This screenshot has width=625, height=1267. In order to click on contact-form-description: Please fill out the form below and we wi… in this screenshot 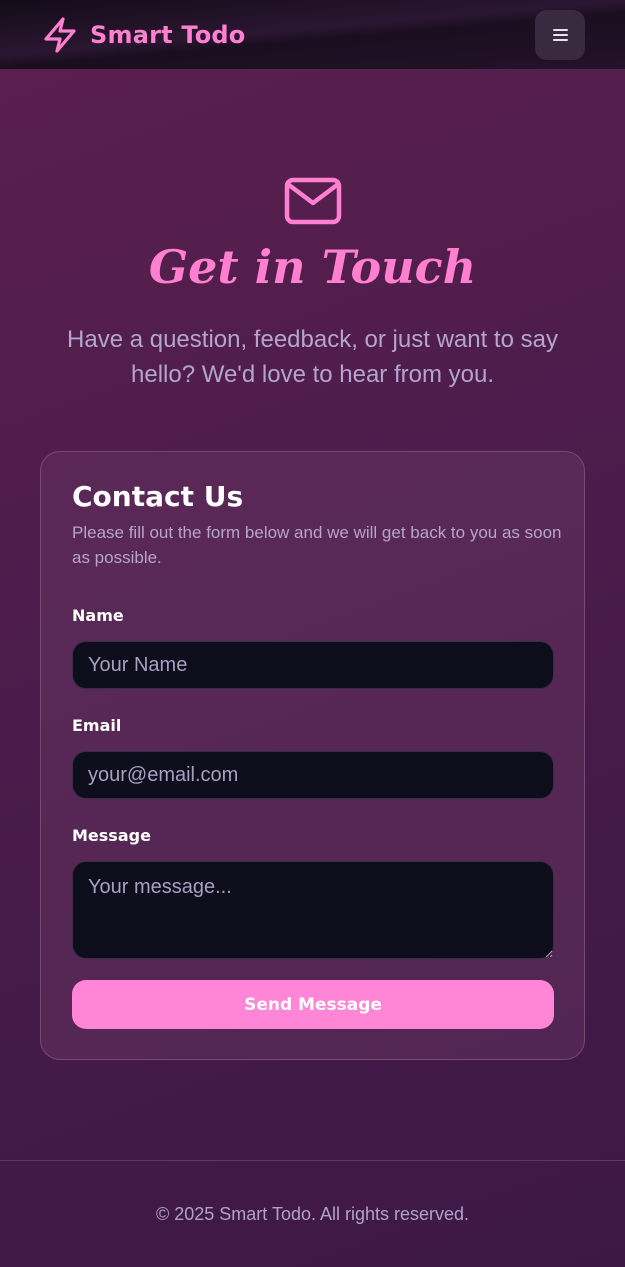, I will do `click(317, 545)`.